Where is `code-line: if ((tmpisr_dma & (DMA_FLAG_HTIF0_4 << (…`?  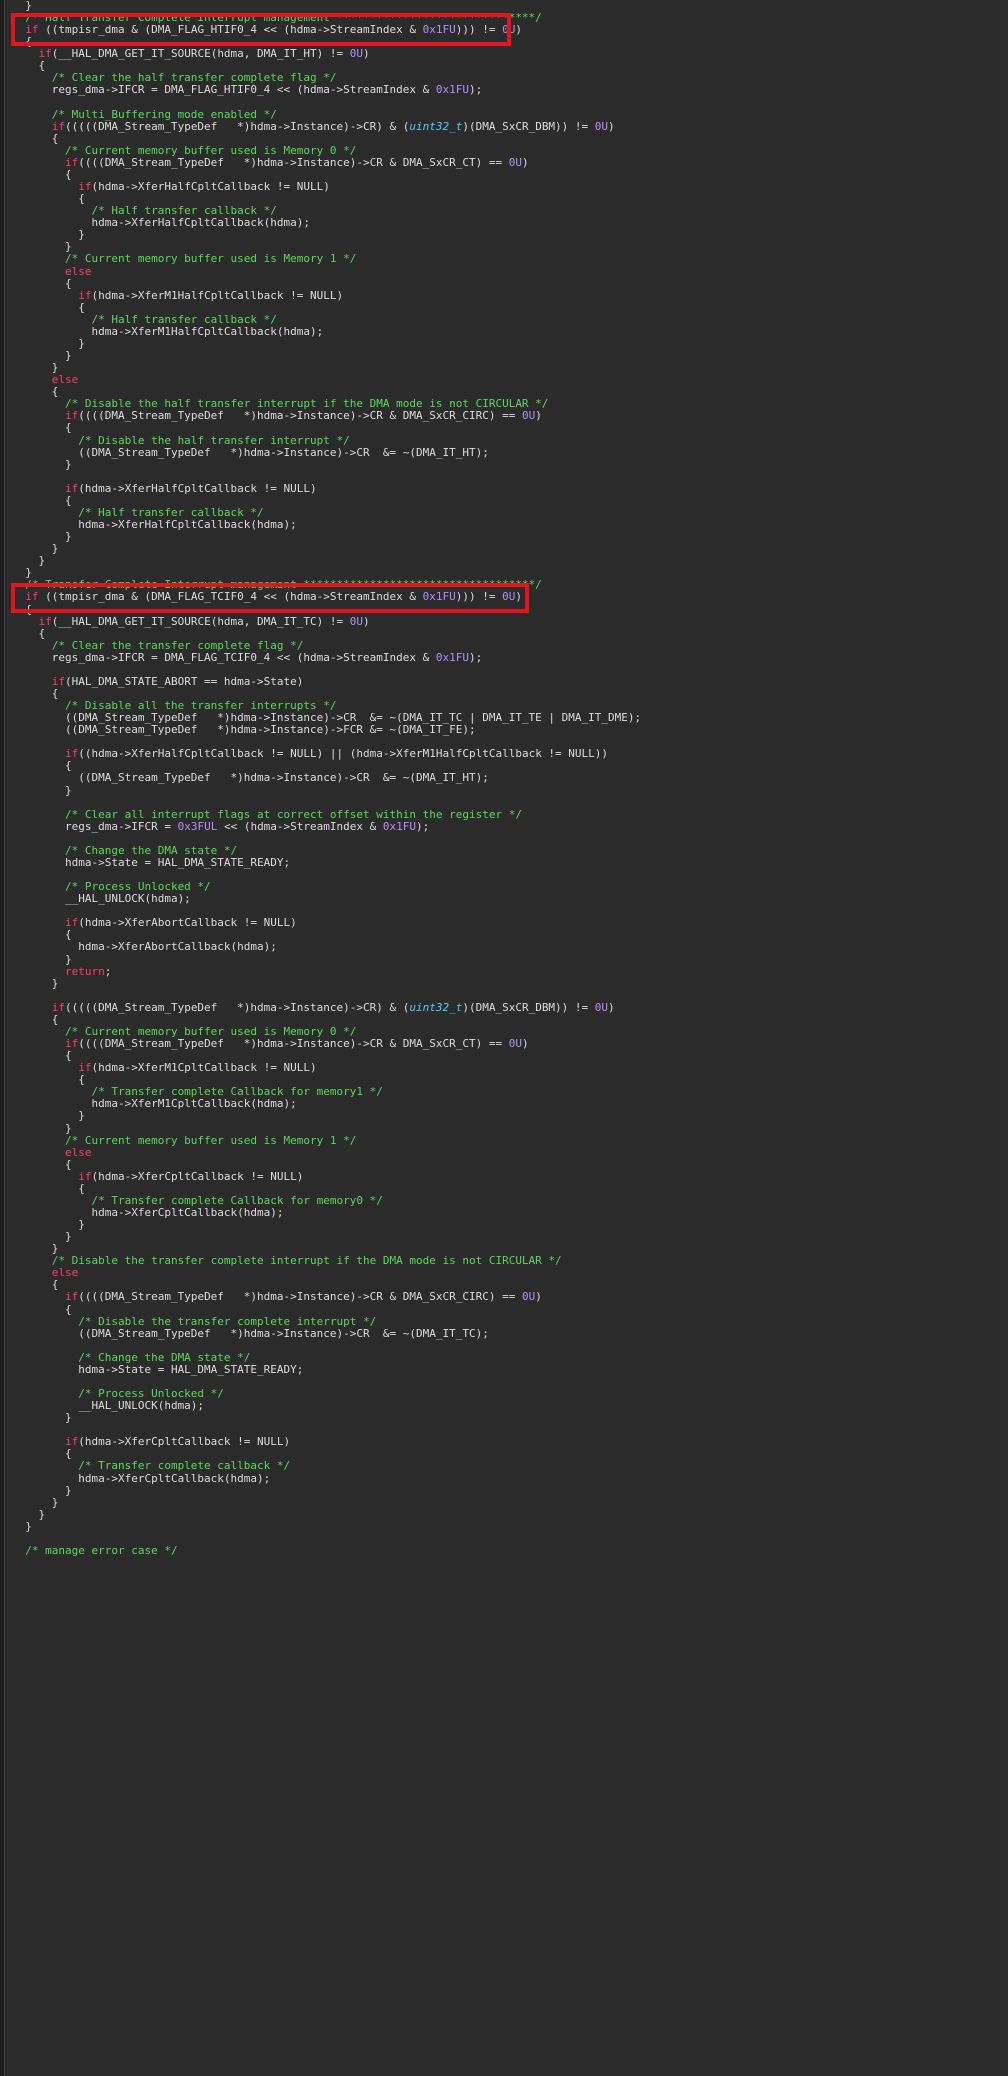 code-line: if ((tmpisr_dma & (DMA_FLAG_HTIF0_4 << (… is located at coordinates (267, 30).